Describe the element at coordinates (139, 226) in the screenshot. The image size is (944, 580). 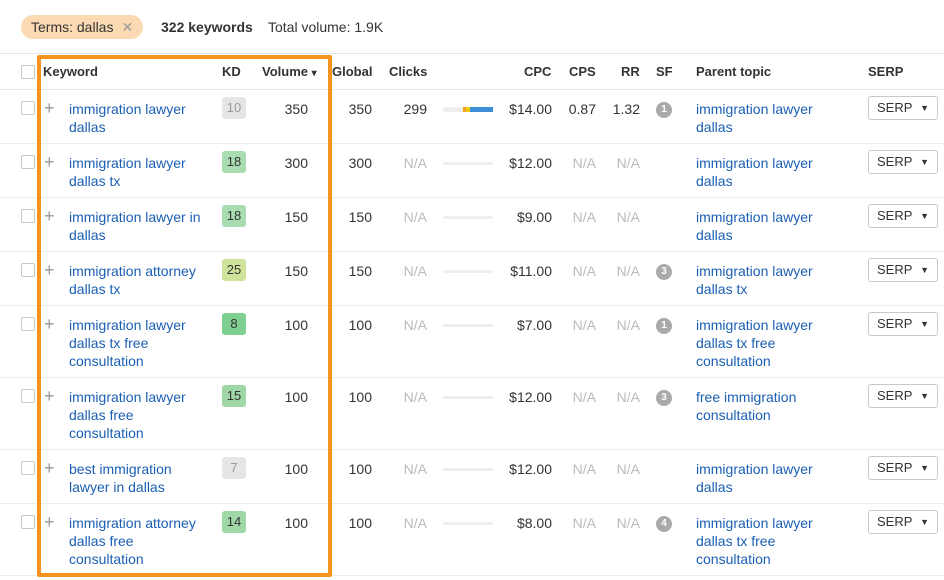
I see `keyword-link: immigration lawyer in dallas` at that location.